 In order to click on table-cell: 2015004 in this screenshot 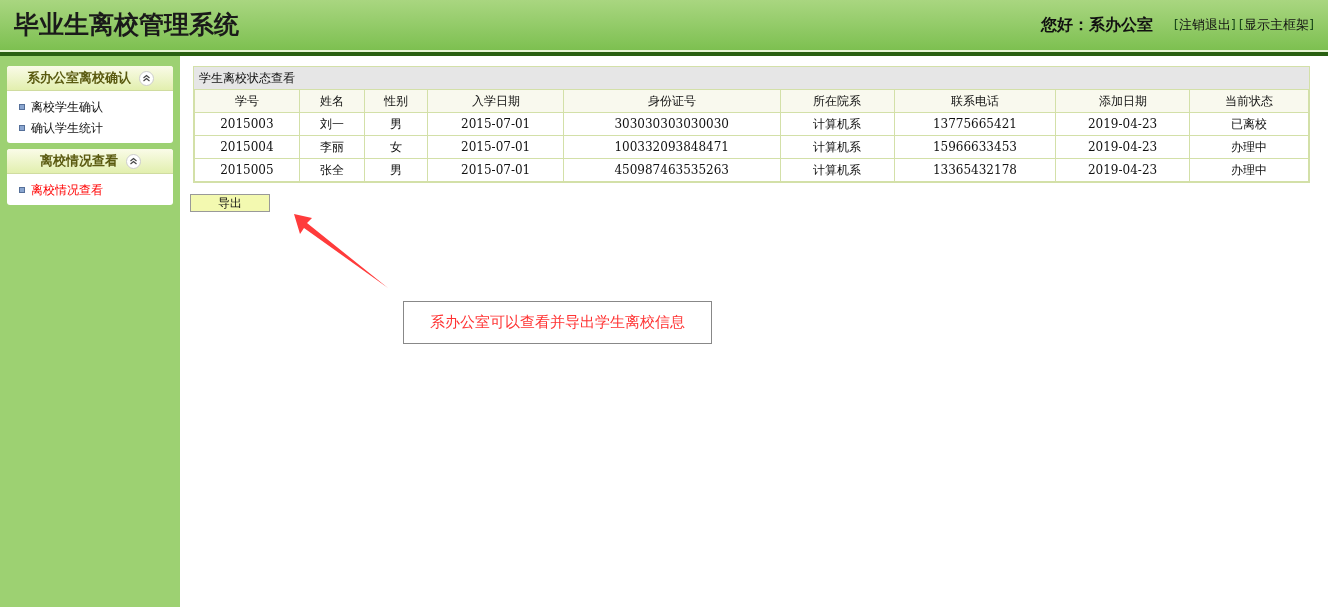, I will do `click(247, 147)`.